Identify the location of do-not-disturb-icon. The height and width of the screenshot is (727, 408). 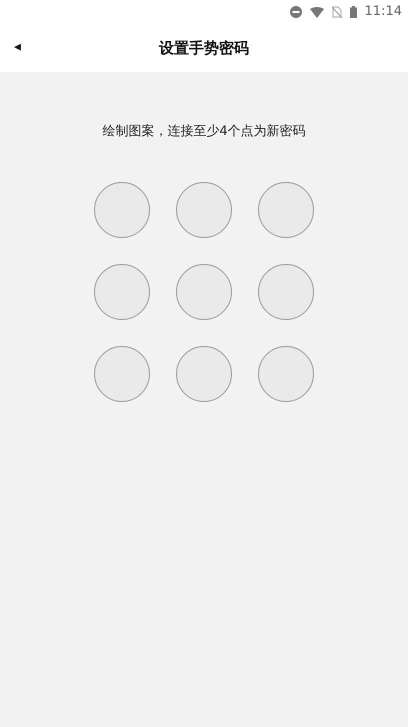
(296, 12).